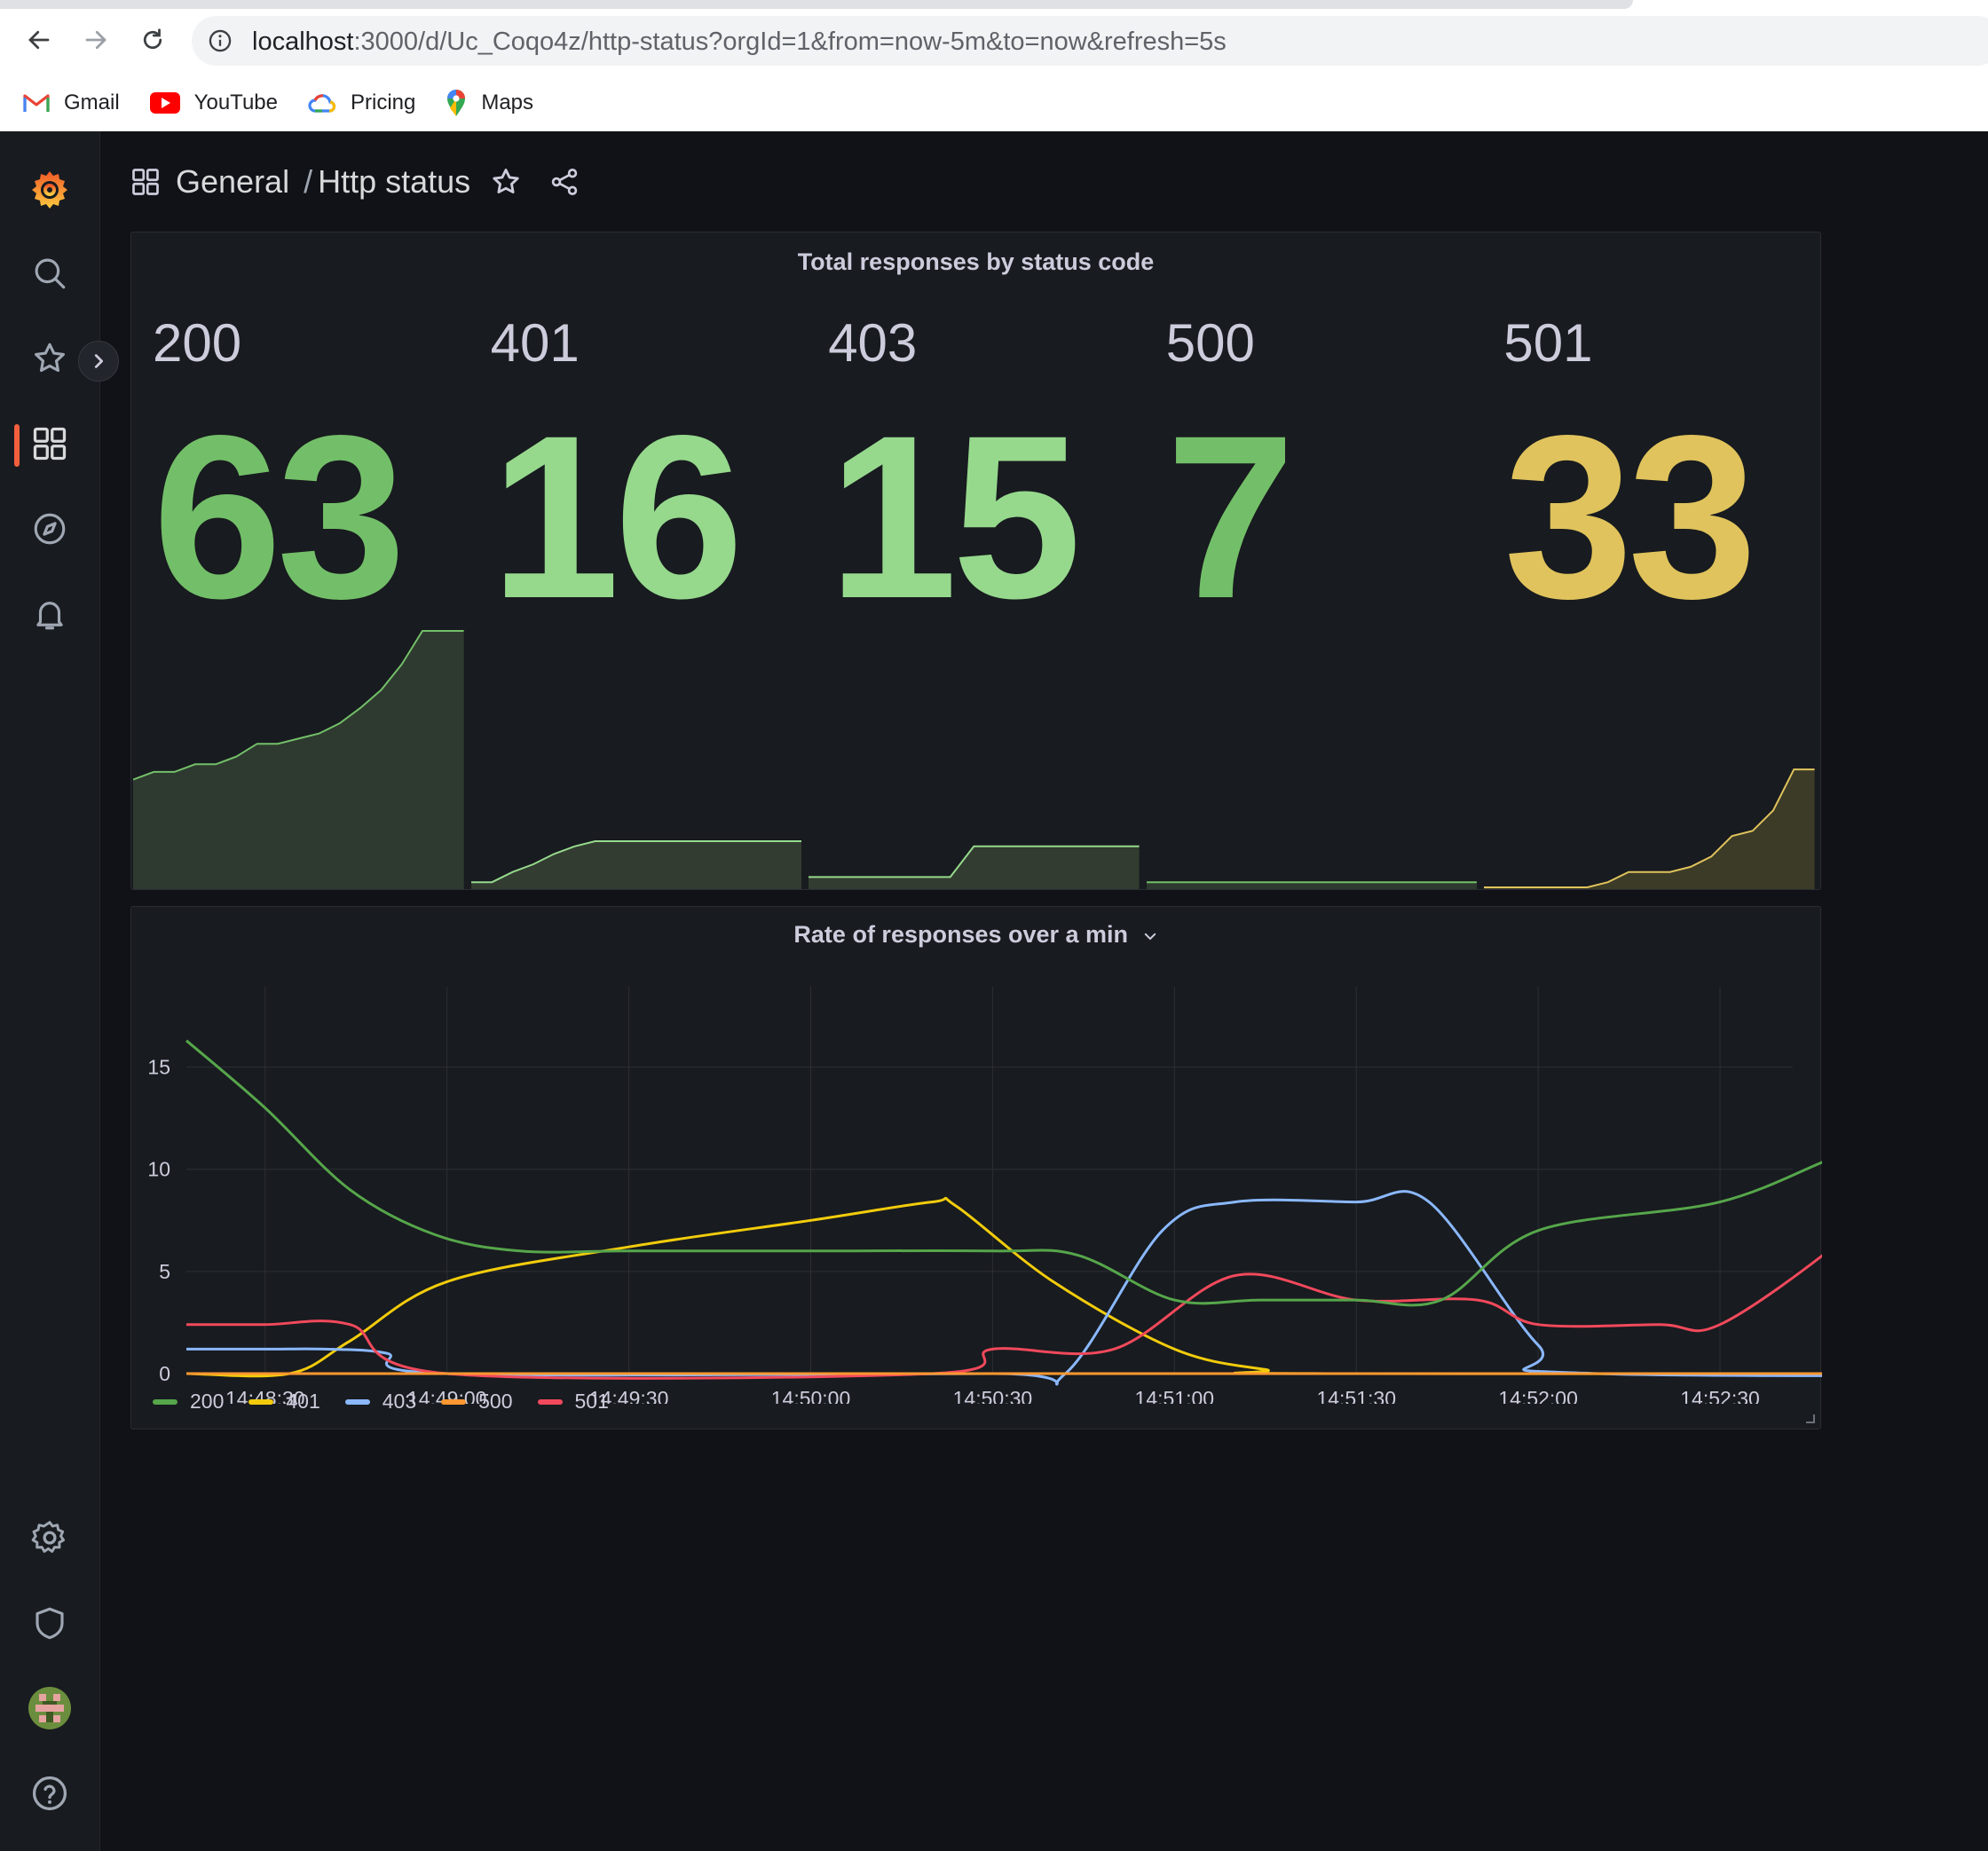 This screenshot has width=1988, height=1851. Describe the element at coordinates (573, 1402) in the screenshot. I see `legend-item-501: 501` at that location.